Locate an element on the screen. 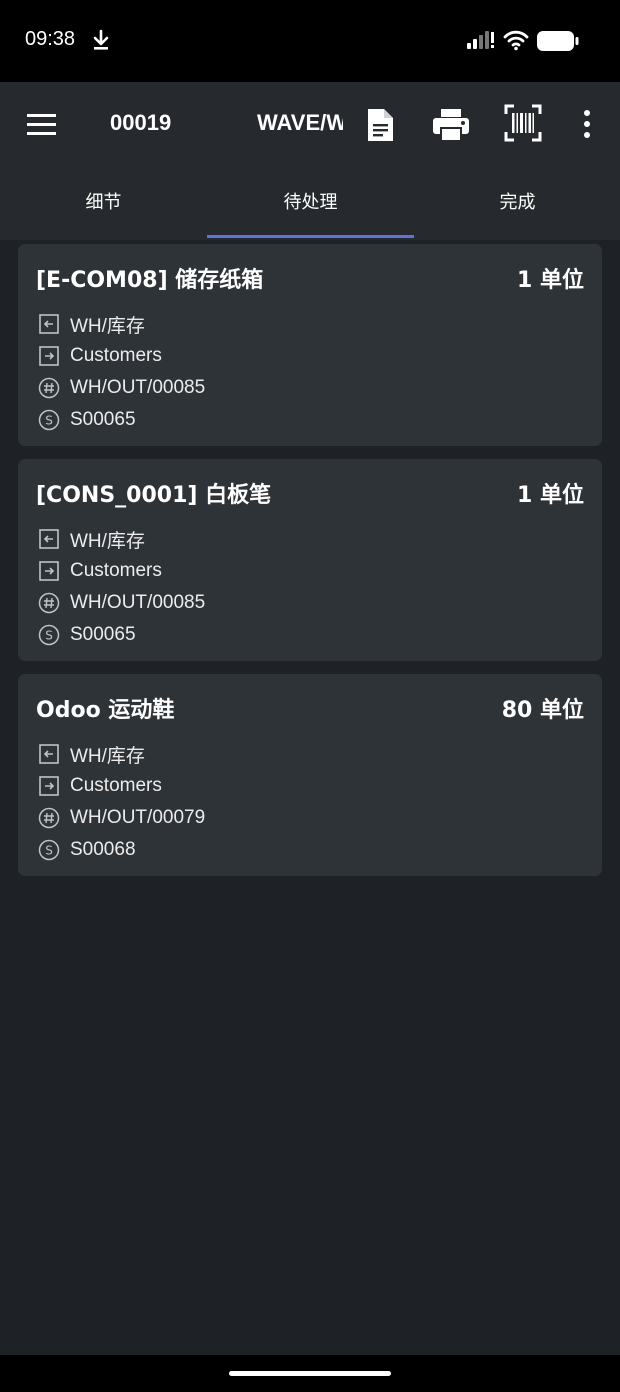 The image size is (620, 1392). status-time: 09:38 is located at coordinates (50, 39).